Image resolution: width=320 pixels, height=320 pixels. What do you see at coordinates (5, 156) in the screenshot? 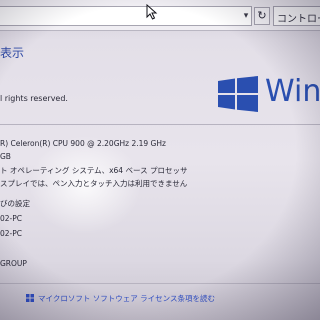
I see `memory-value: GB` at bounding box center [5, 156].